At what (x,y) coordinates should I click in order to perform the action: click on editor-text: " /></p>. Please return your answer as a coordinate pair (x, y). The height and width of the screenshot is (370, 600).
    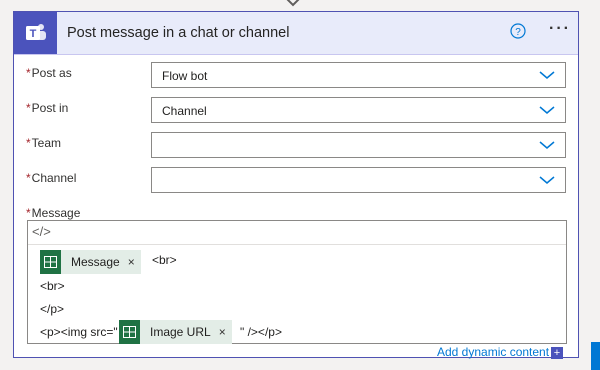
    Looking at the image, I should click on (261, 332).